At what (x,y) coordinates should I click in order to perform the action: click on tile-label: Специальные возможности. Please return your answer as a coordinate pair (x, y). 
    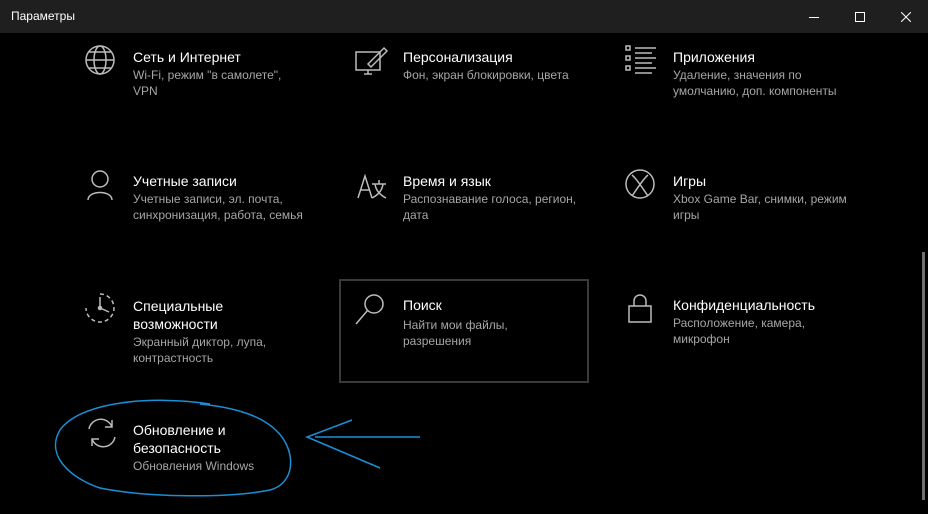
    Looking at the image, I should click on (178, 315).